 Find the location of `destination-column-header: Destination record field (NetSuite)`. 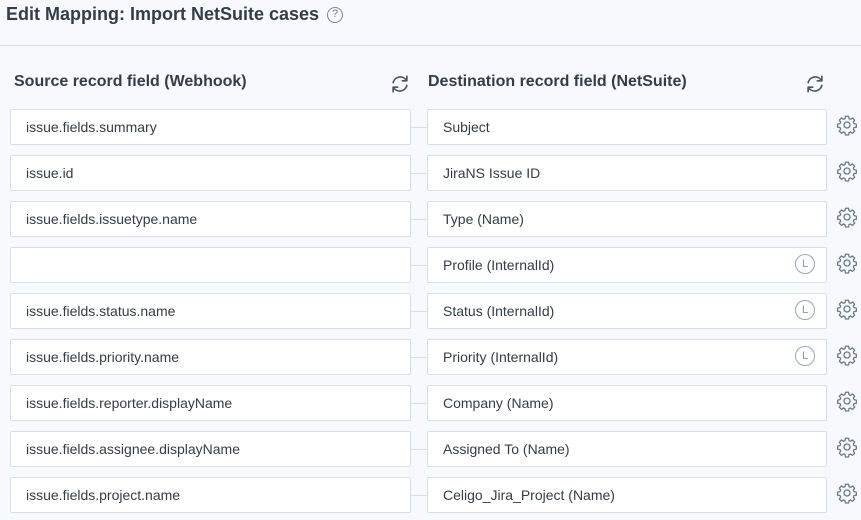

destination-column-header: Destination record field (NetSuite) is located at coordinates (557, 81).